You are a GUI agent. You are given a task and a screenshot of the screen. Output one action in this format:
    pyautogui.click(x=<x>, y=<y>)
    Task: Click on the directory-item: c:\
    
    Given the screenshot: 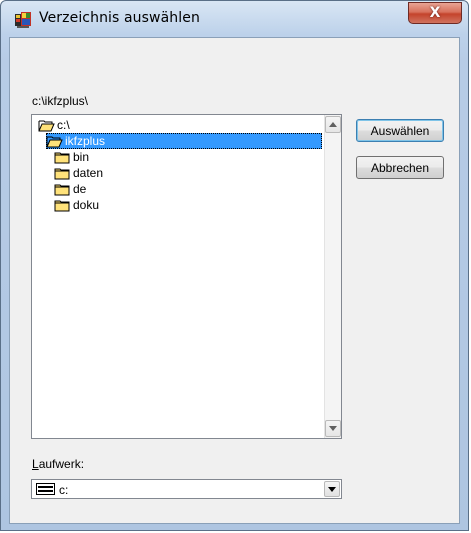 What is the action you would take?
    pyautogui.click(x=54, y=125)
    